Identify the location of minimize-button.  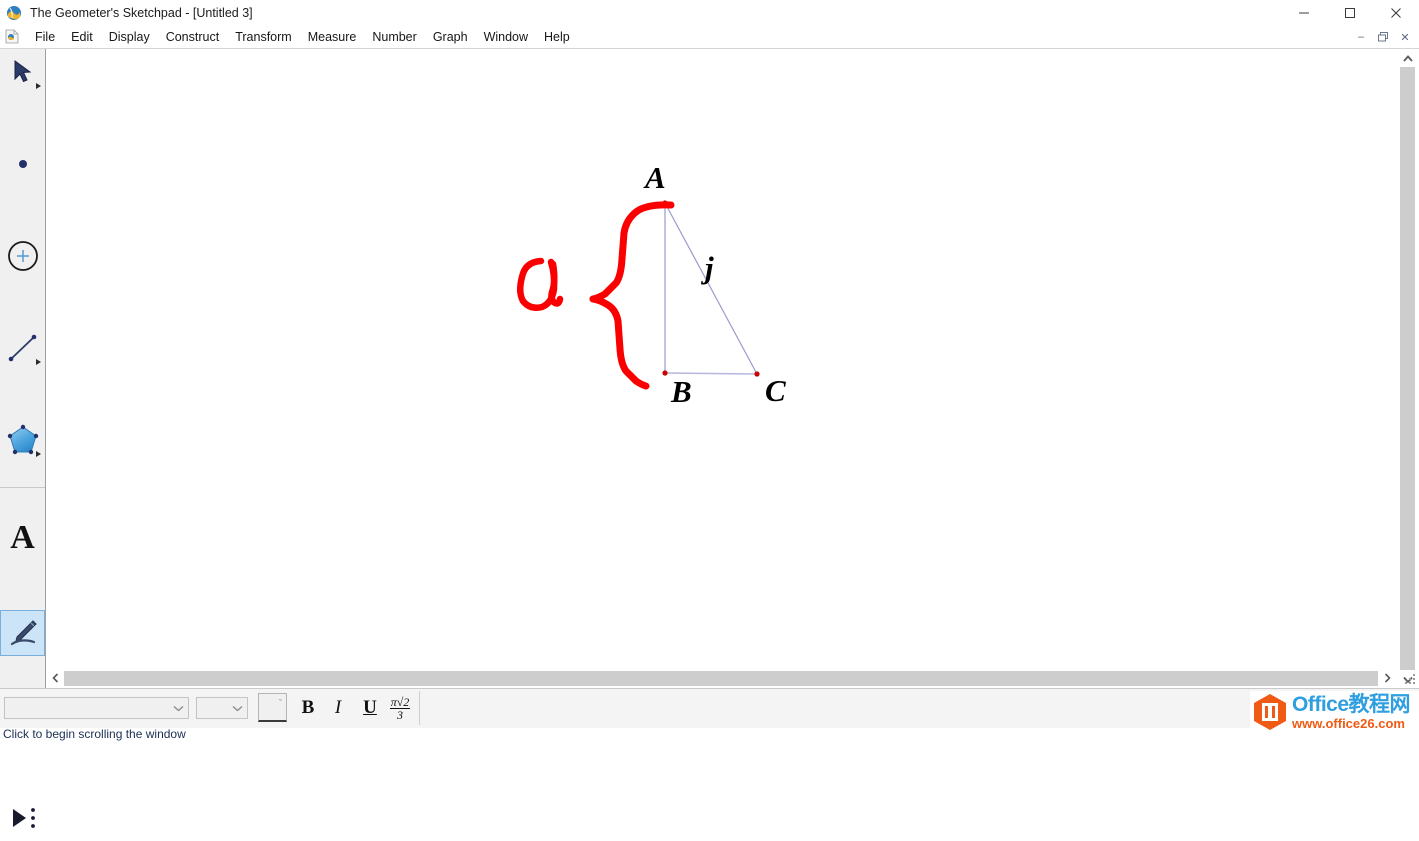
(1304, 12).